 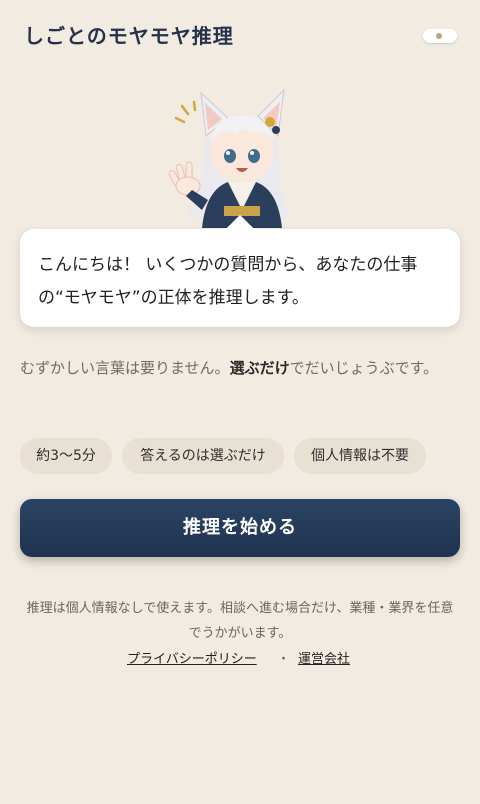 I want to click on intro-before: むずかしい言葉は要りません。, so click(x=125, y=368).